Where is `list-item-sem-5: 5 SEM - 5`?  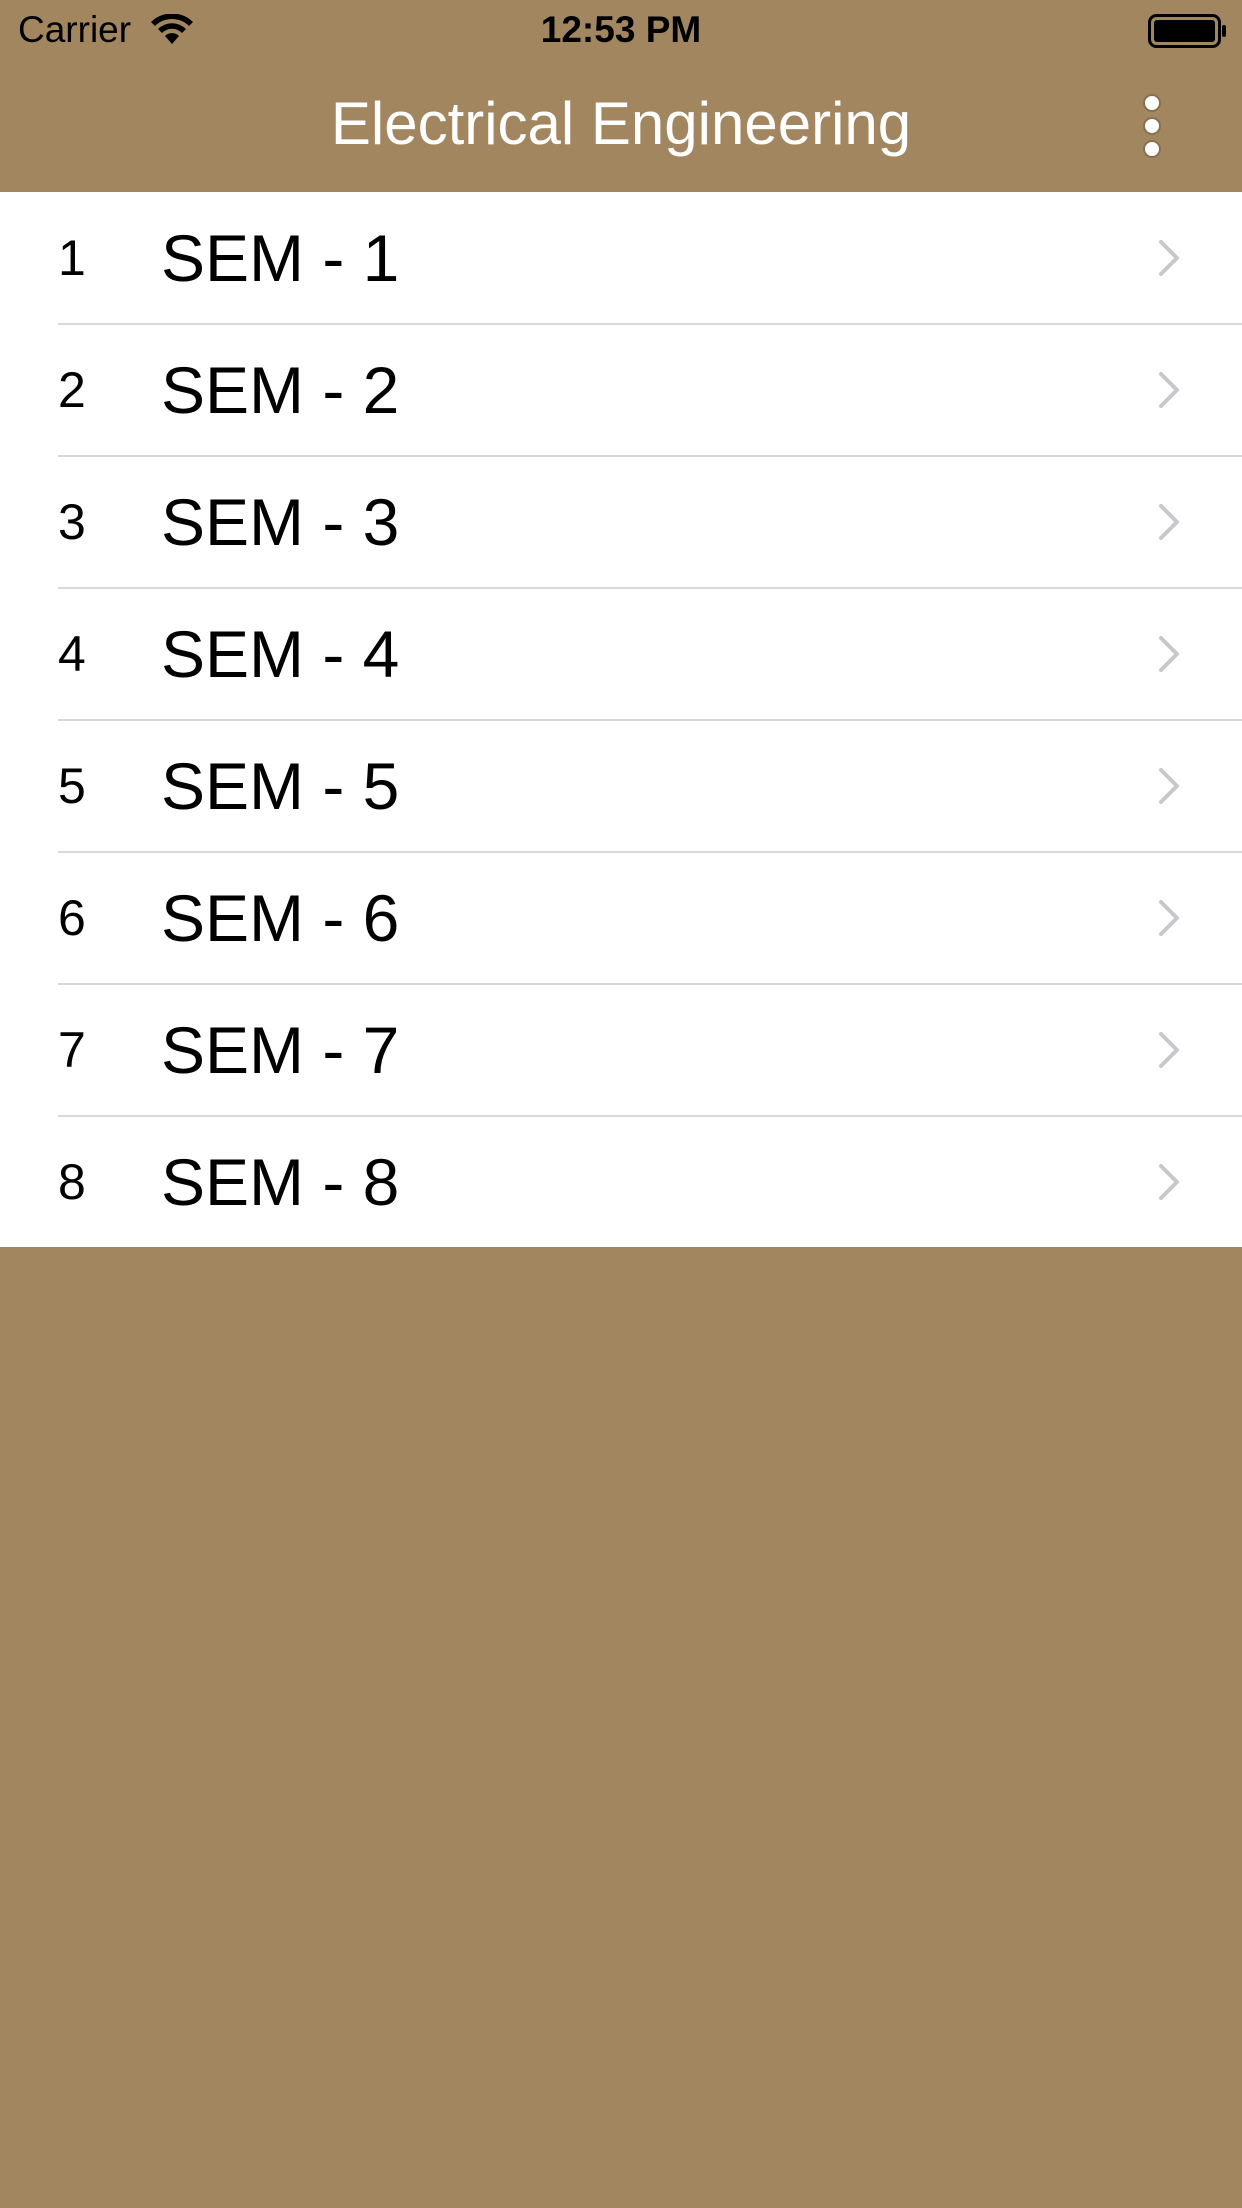
list-item-sem-5: 5 SEM - 5 is located at coordinates (621, 786).